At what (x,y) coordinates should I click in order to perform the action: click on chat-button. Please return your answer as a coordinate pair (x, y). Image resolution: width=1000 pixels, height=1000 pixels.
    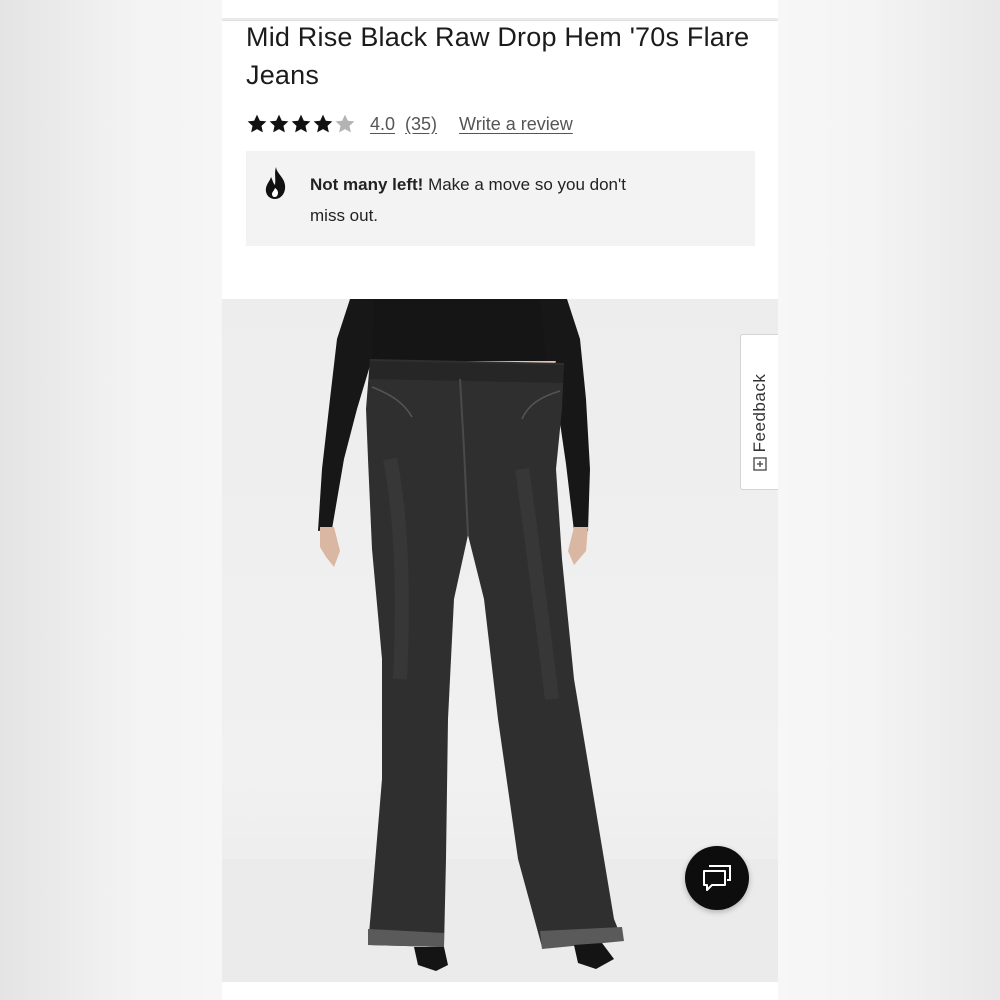
    Looking at the image, I should click on (717, 878).